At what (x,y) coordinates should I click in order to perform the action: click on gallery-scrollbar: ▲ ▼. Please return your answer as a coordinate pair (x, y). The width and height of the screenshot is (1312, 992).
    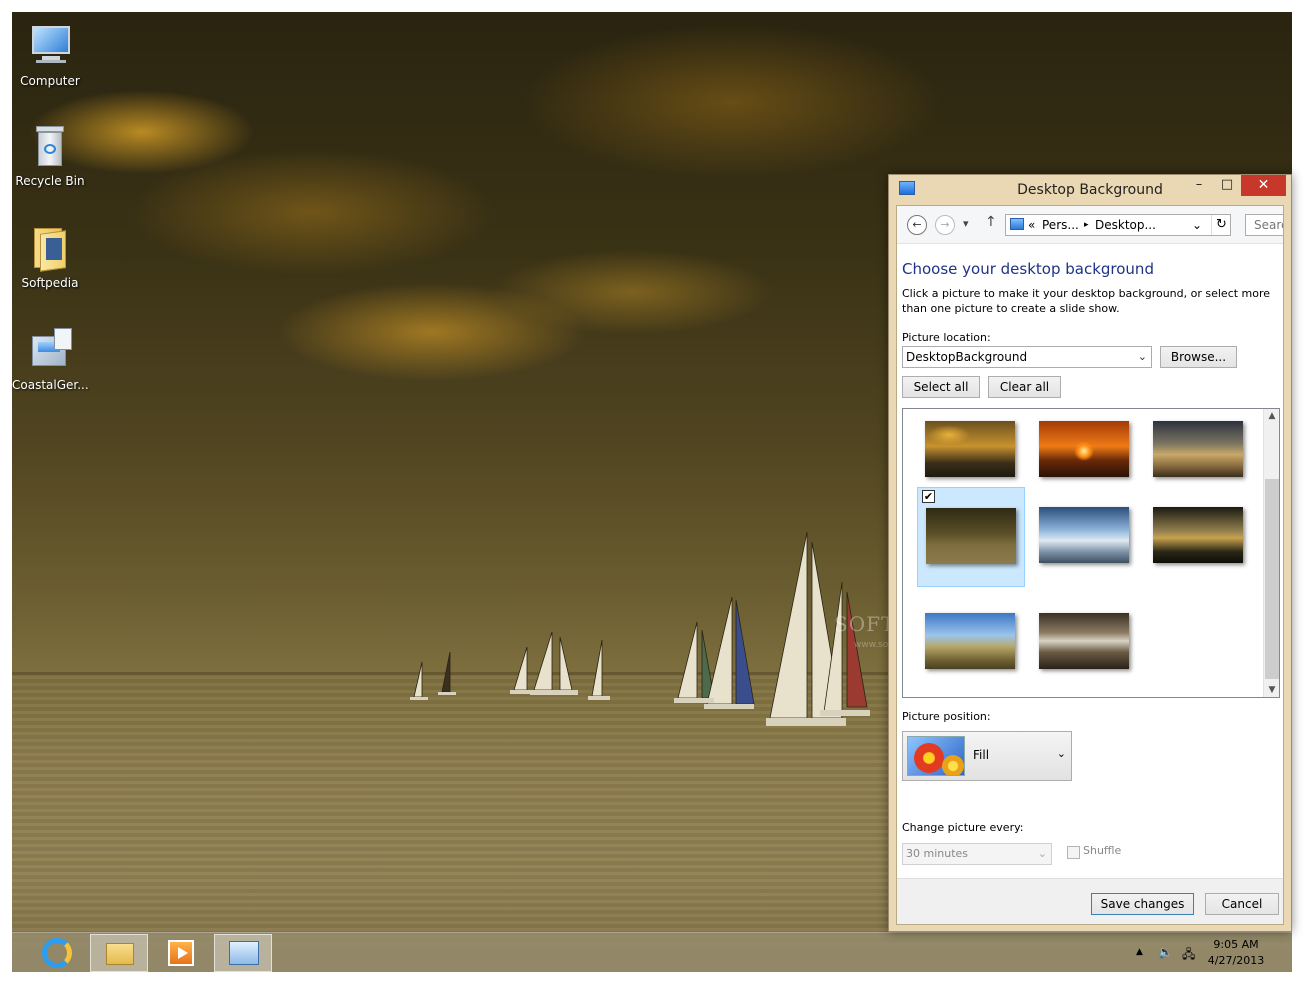
    Looking at the image, I should click on (1271, 553).